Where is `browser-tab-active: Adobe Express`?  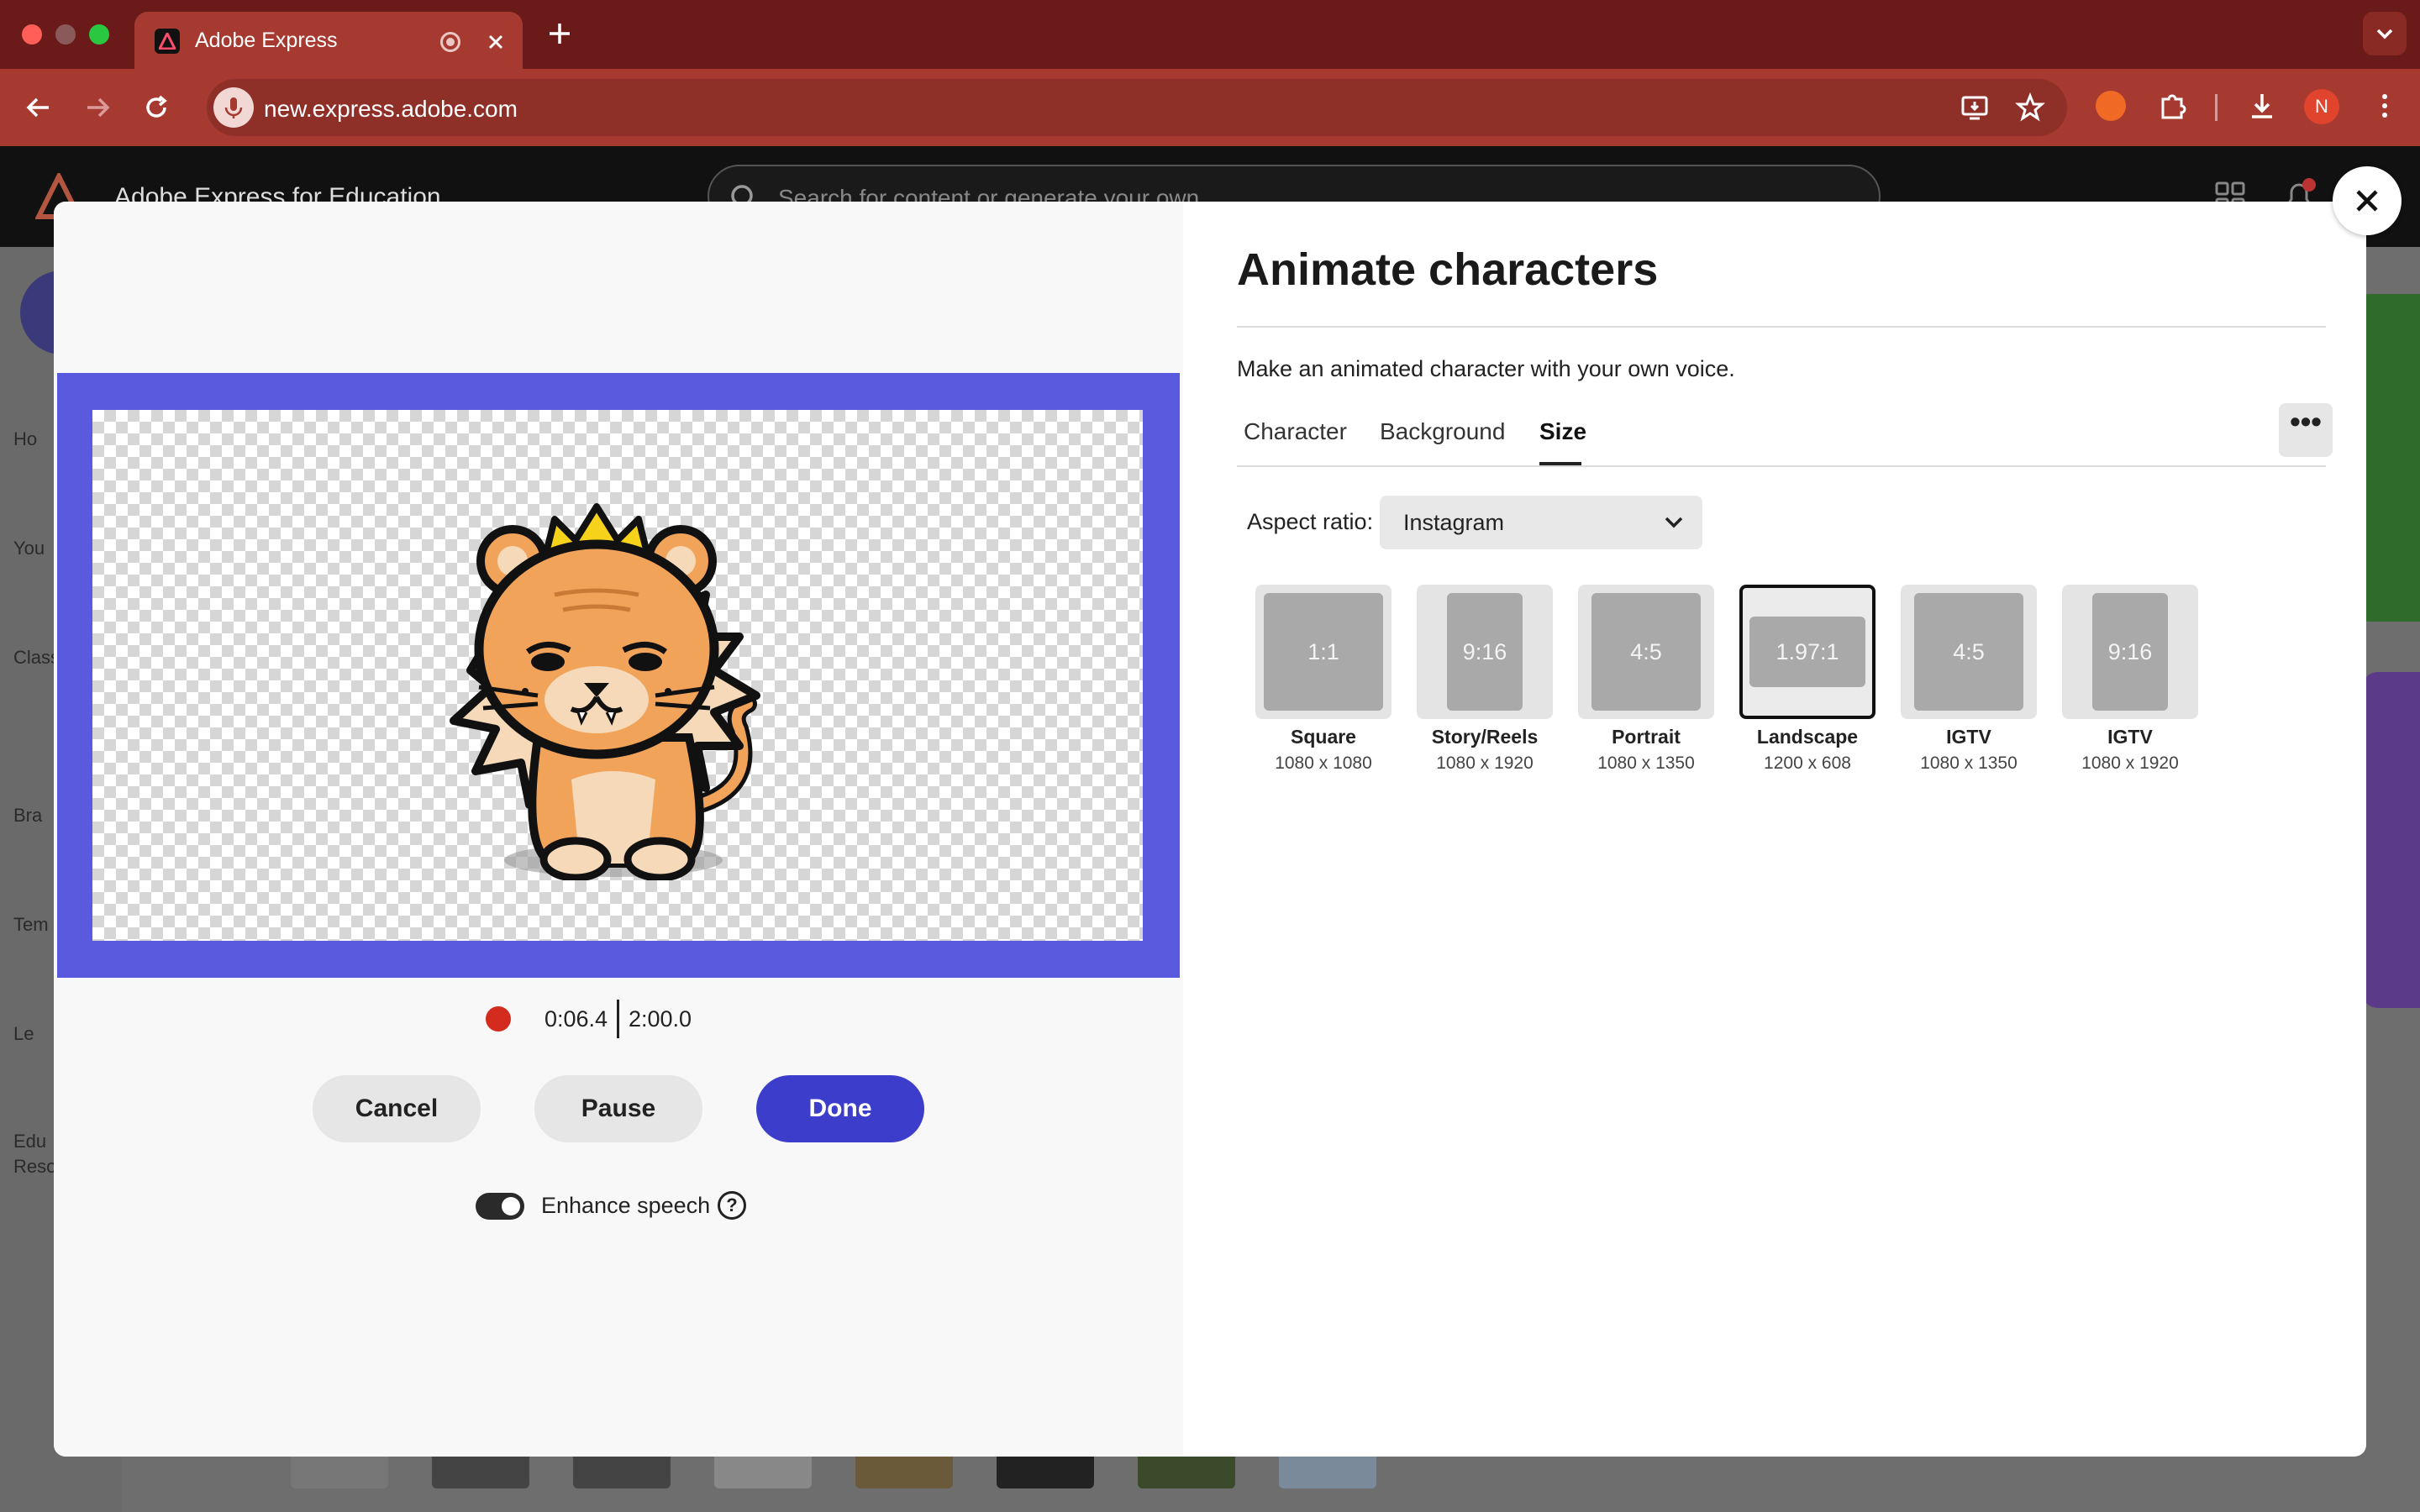 browser-tab-active: Adobe Express is located at coordinates (329, 40).